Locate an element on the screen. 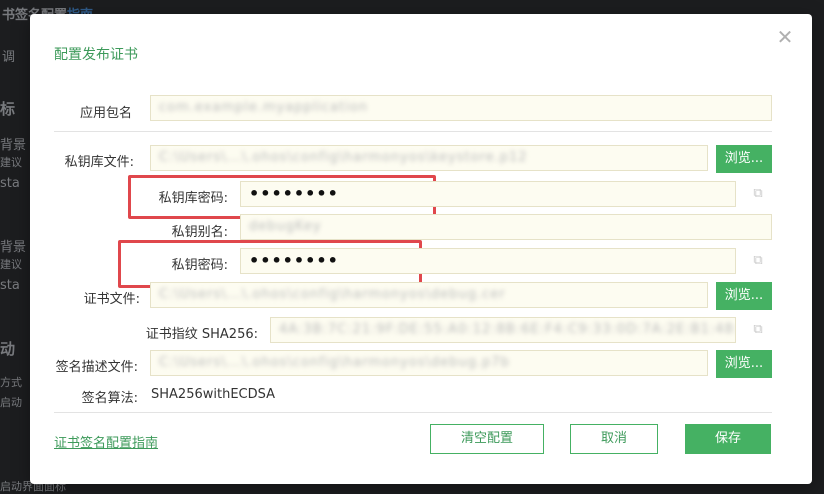  package-name-label: 应用包名 is located at coordinates (105, 113).